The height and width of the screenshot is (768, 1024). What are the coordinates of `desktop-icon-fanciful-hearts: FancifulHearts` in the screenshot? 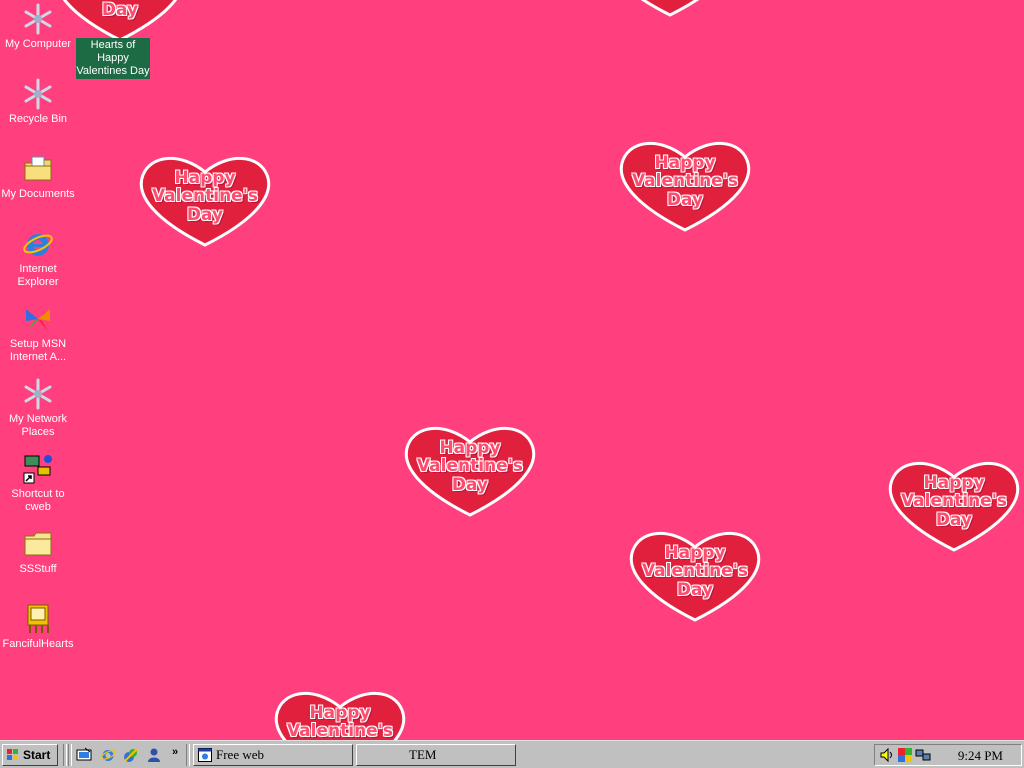 It's located at (38, 627).